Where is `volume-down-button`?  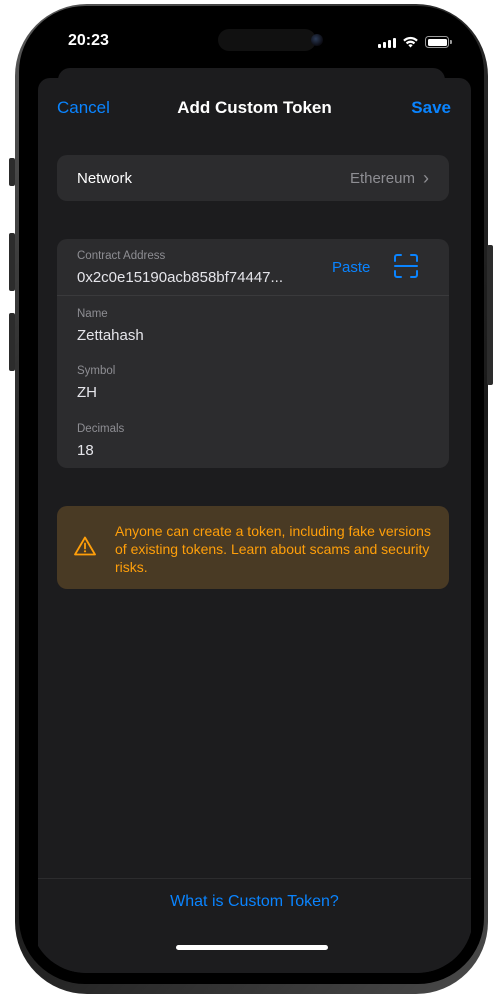
volume-down-button is located at coordinates (12, 342).